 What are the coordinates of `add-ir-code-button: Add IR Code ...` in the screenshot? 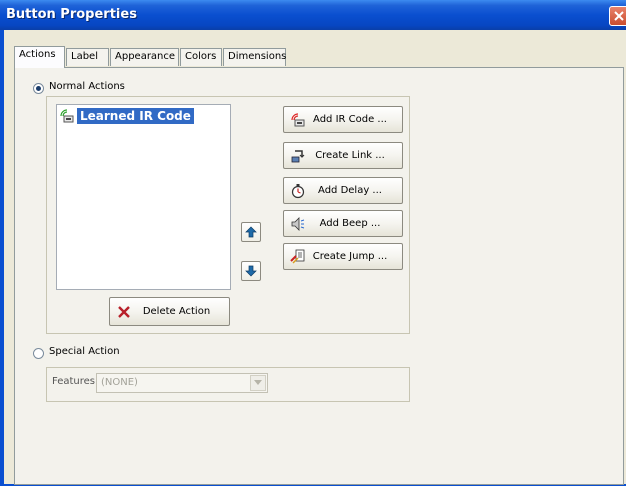 It's located at (343, 119).